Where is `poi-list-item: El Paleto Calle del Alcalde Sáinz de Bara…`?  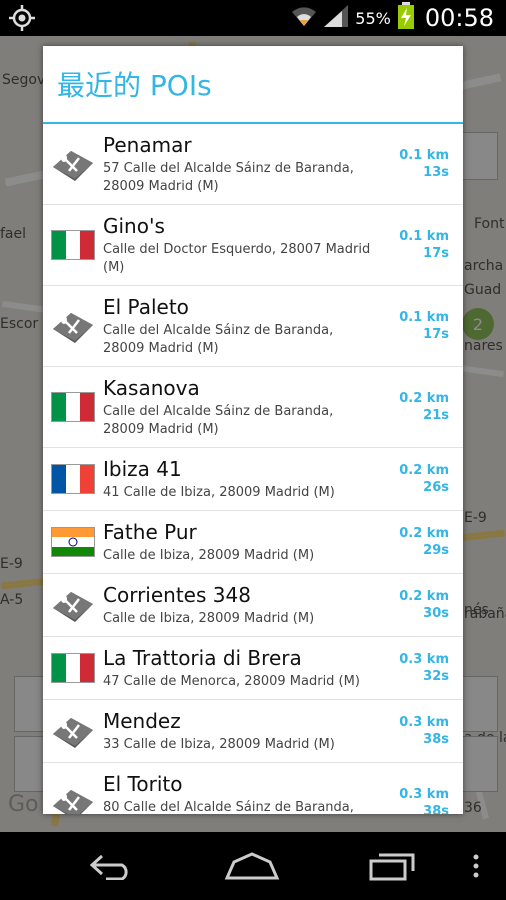
poi-list-item: El Paleto Calle del Alcalde Sáinz de Bara… is located at coordinates (253, 326).